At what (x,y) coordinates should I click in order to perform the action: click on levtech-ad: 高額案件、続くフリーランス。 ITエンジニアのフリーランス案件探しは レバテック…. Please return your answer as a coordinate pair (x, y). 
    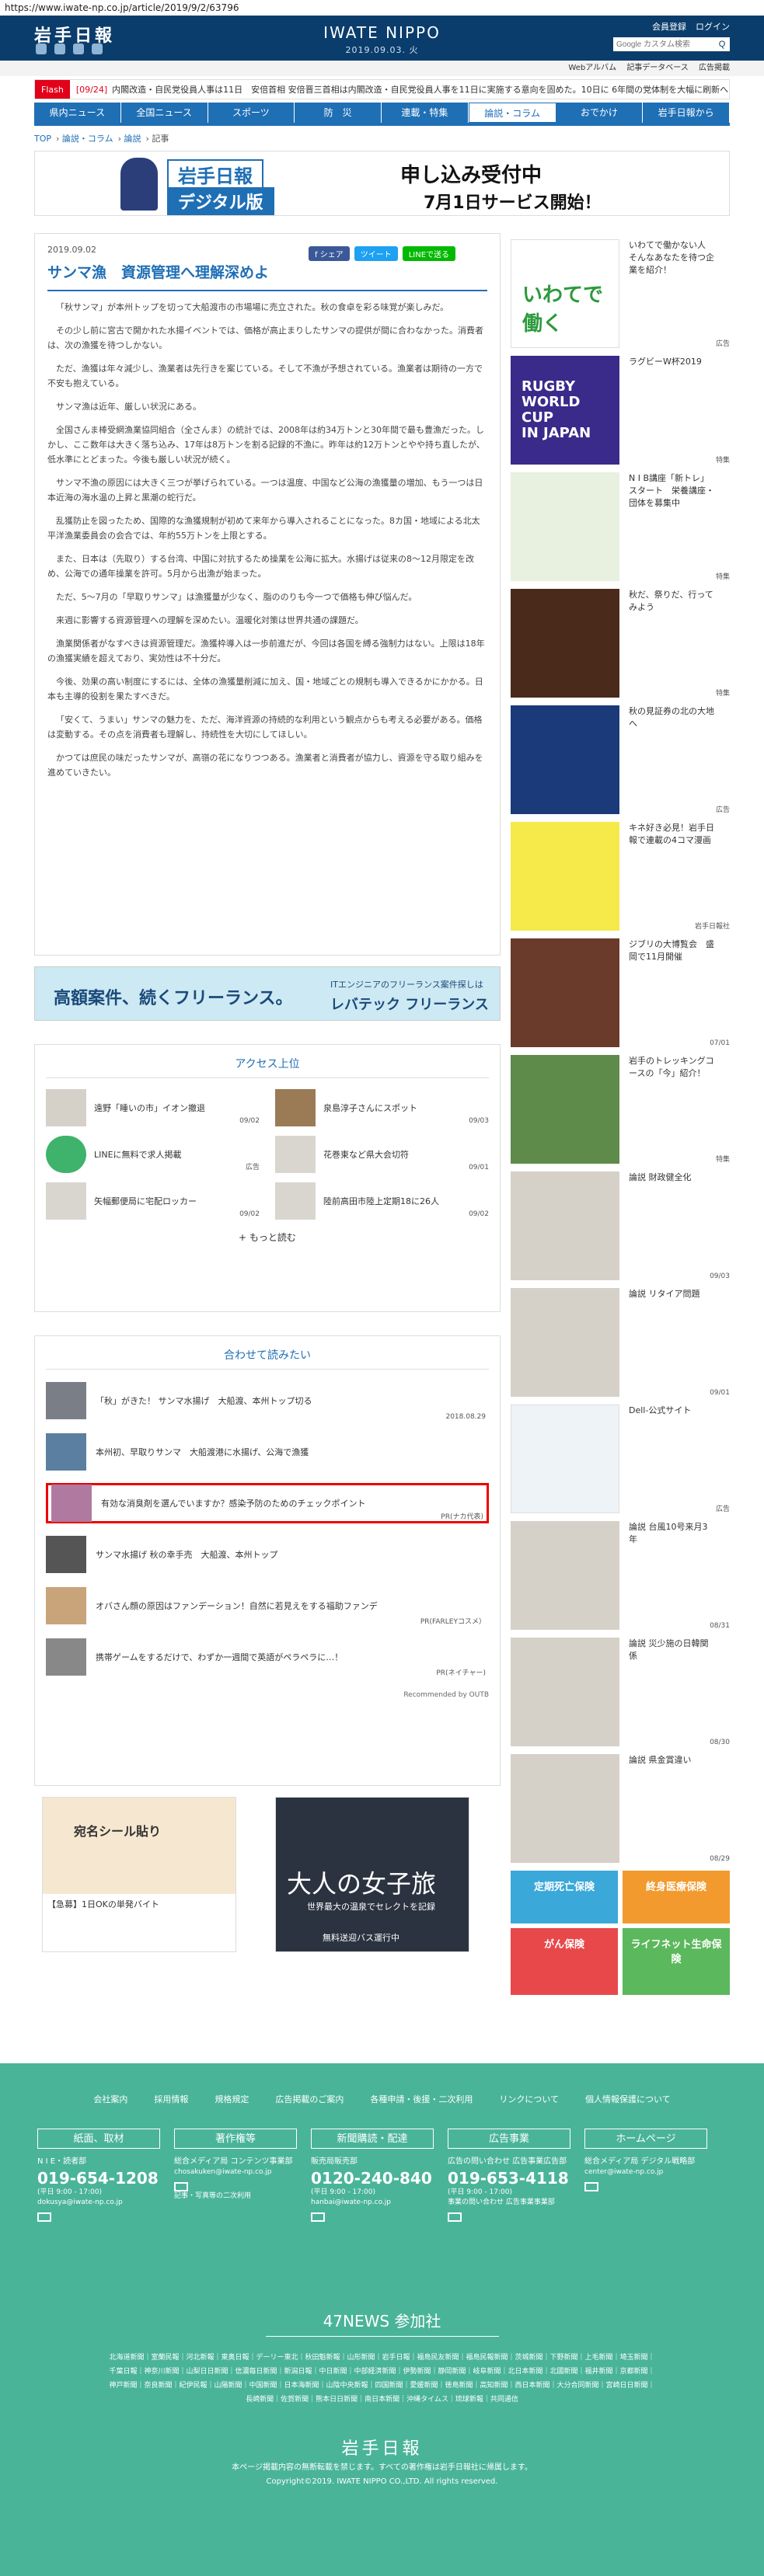
    Looking at the image, I should click on (268, 993).